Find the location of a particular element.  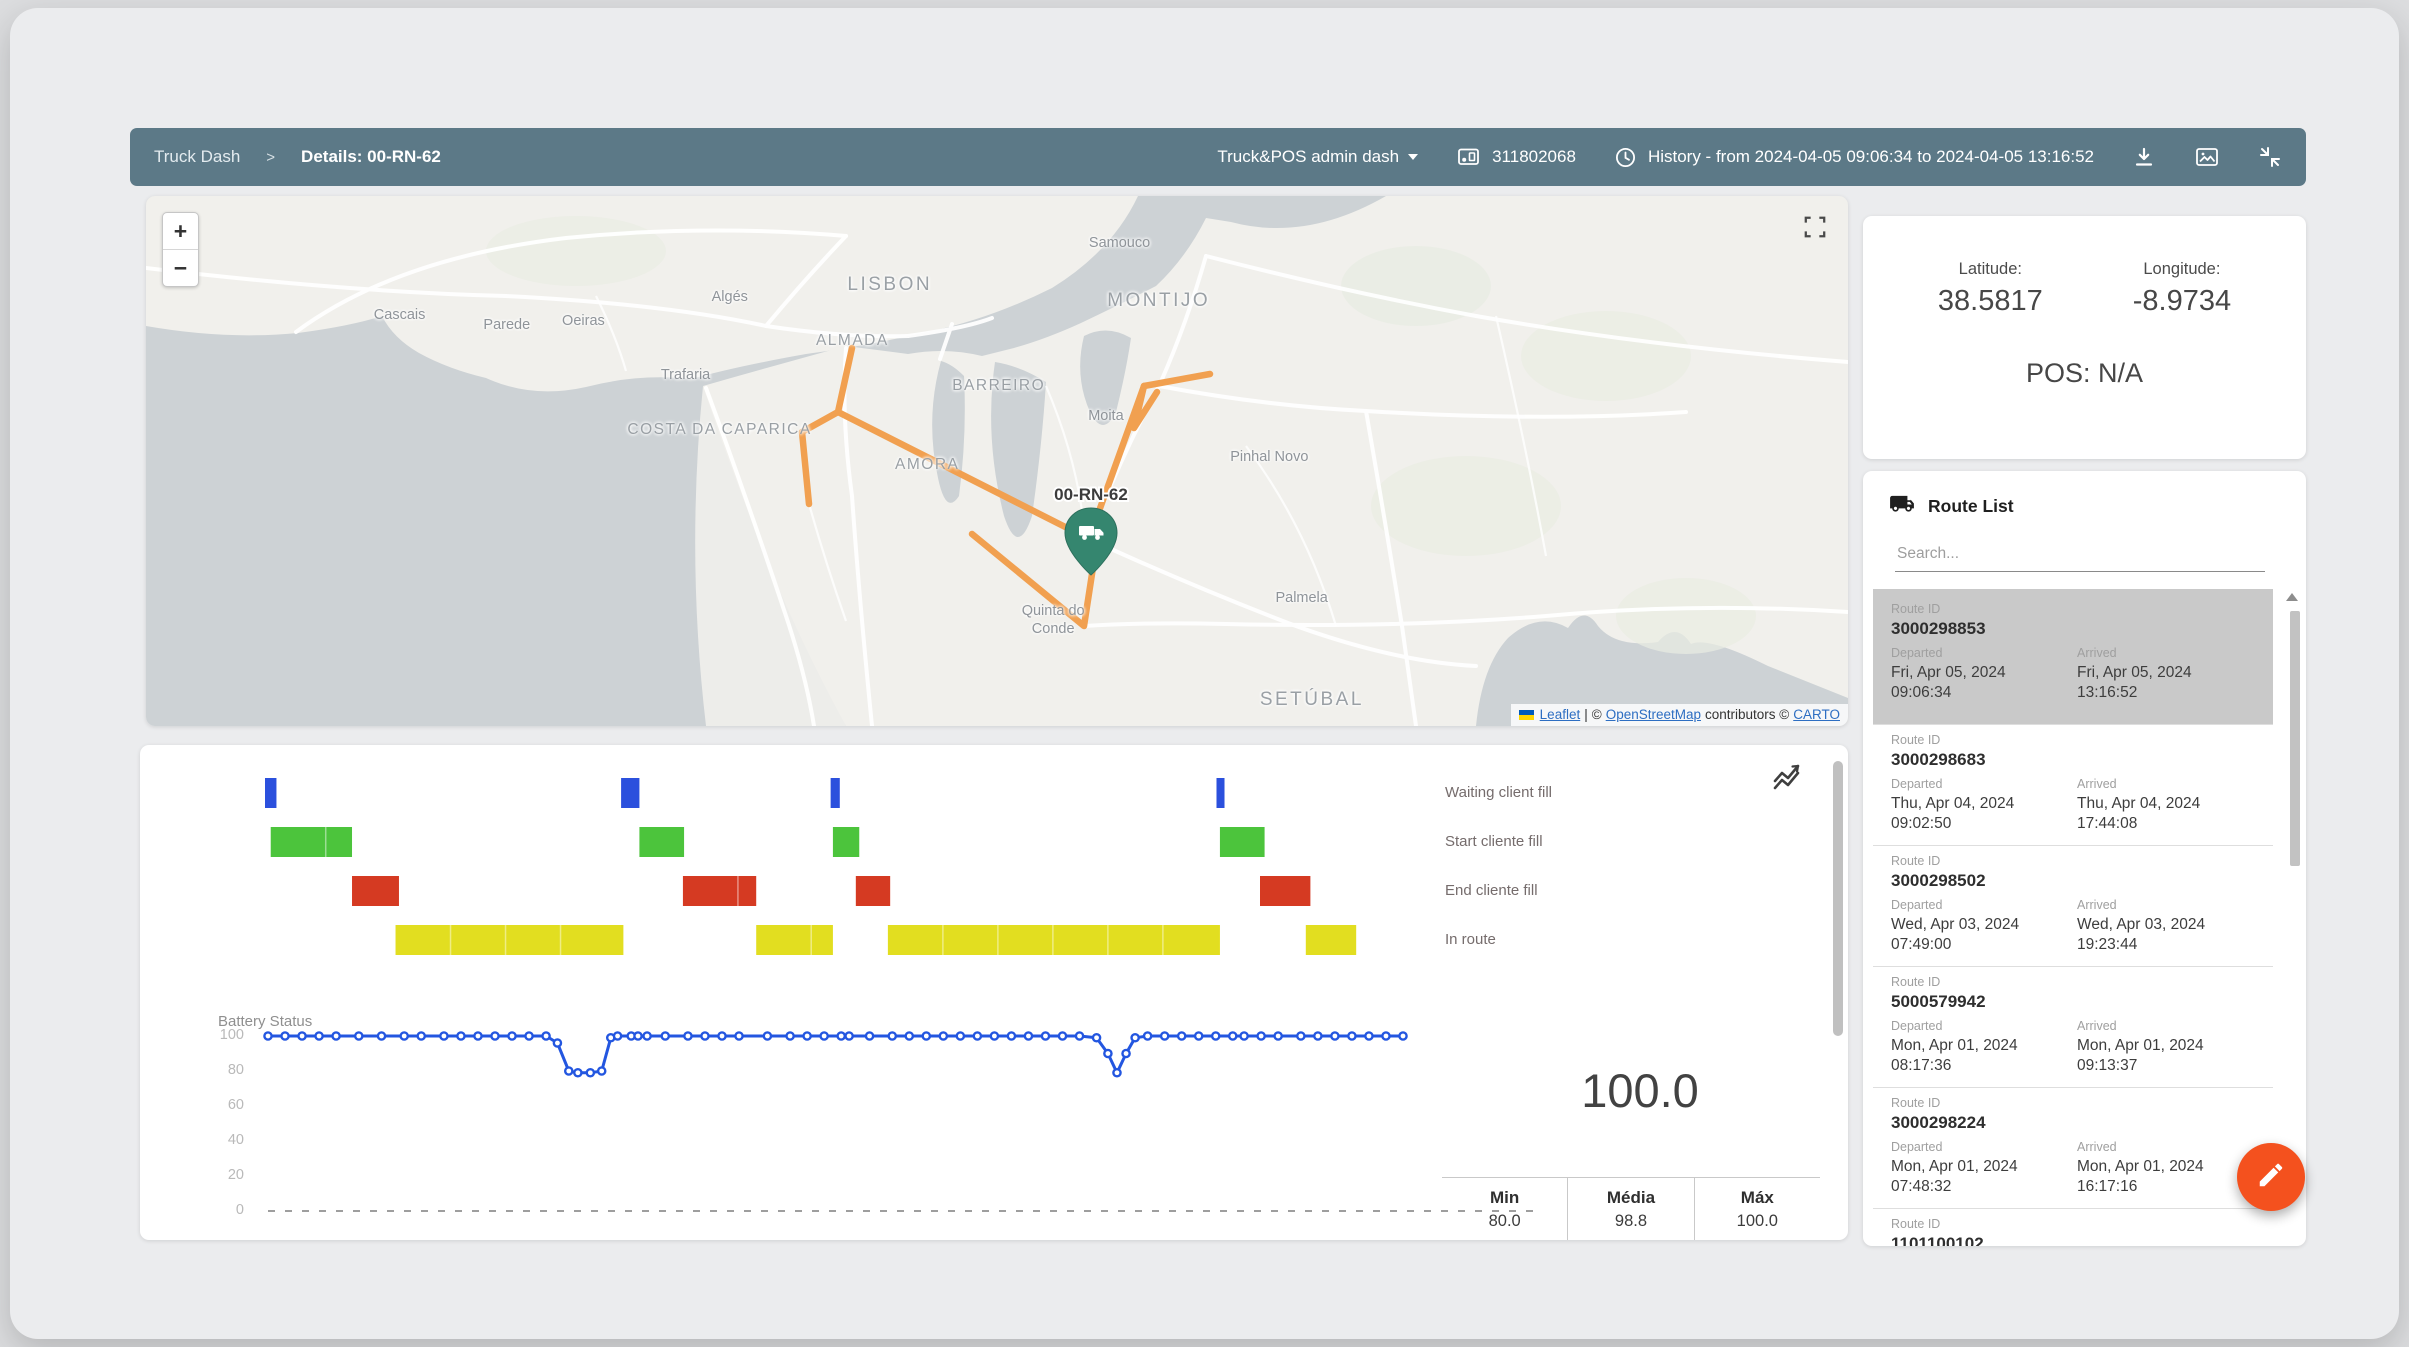

vehicle-marker-label: 00-RN-62 is located at coordinates (1091, 494).